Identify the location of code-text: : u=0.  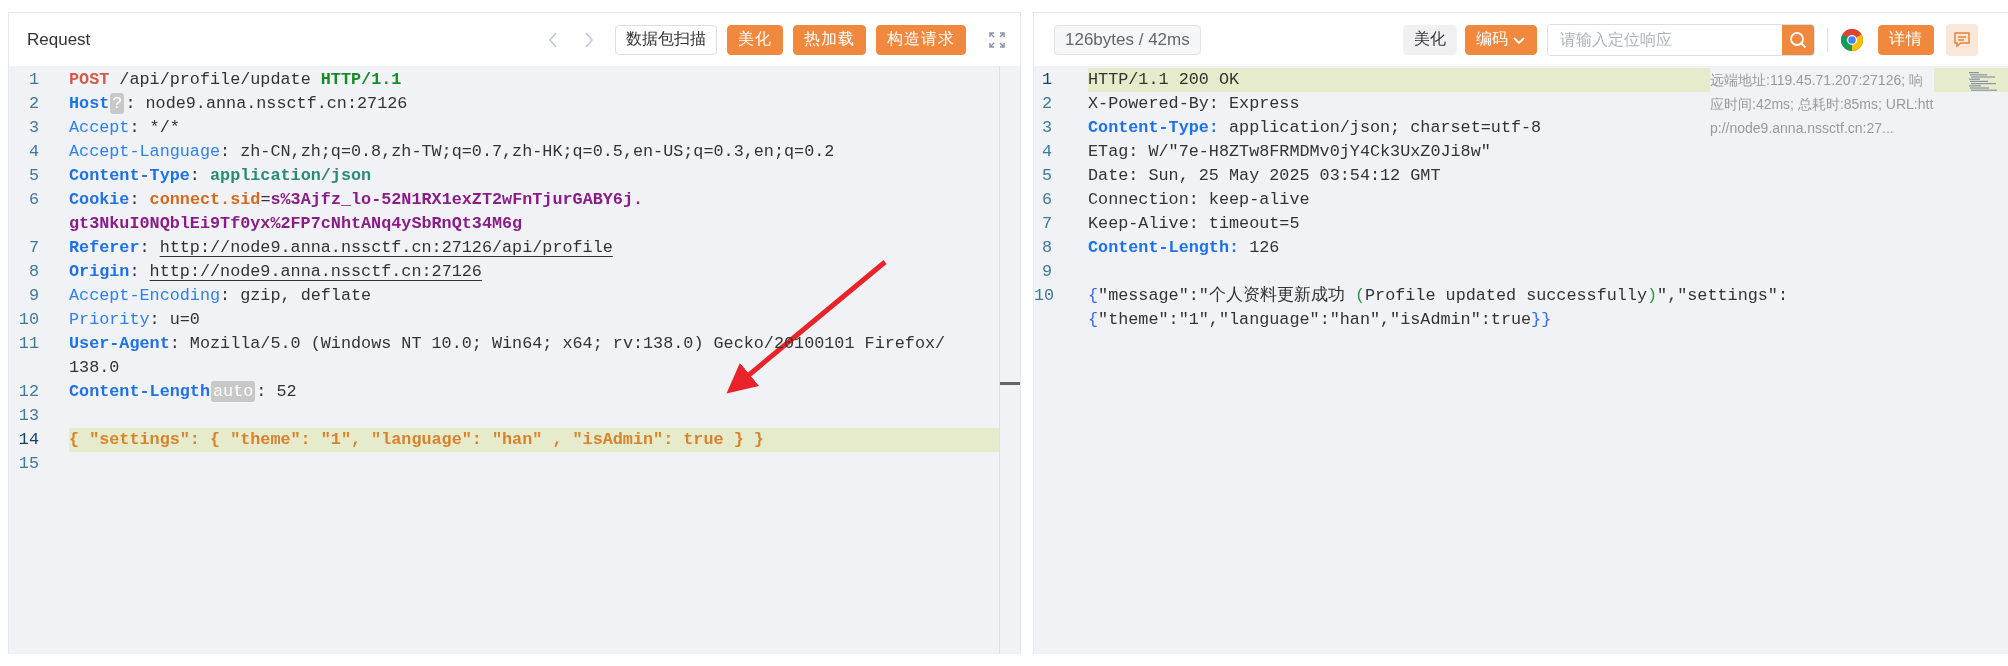
(174, 319).